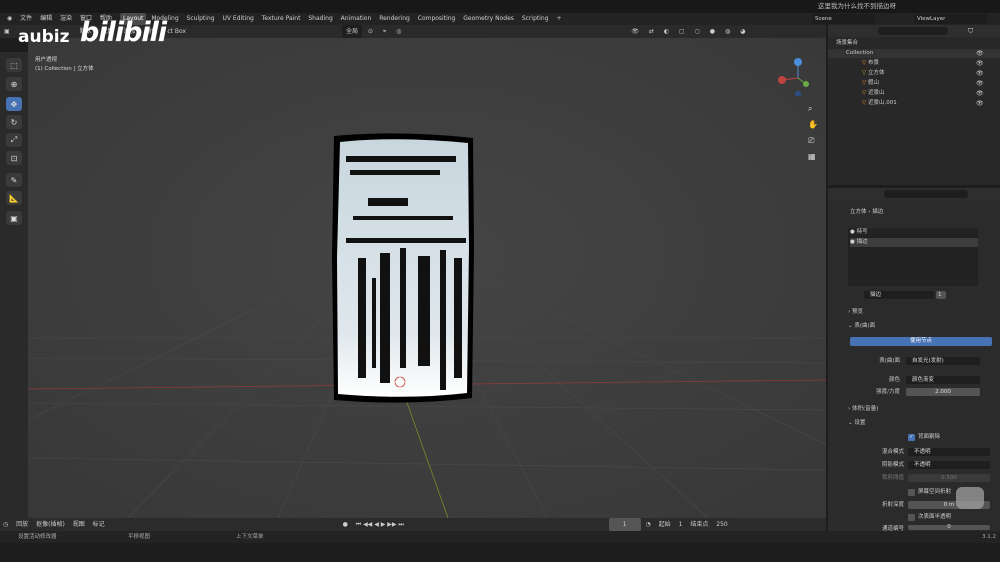 The width and height of the screenshot is (1000, 562). What do you see at coordinates (14, 122) in the screenshot?
I see `rotate-tool-icon: ↻` at bounding box center [14, 122].